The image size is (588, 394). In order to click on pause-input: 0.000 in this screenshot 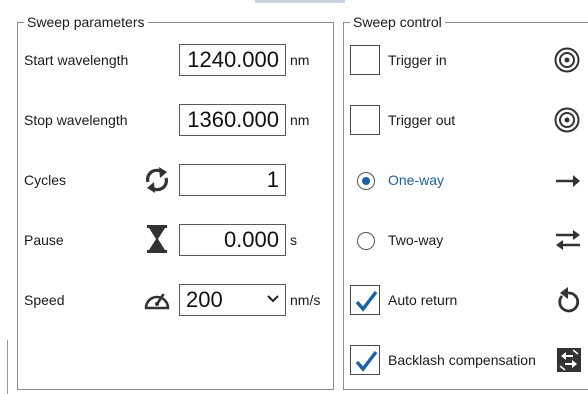, I will do `click(232, 240)`.